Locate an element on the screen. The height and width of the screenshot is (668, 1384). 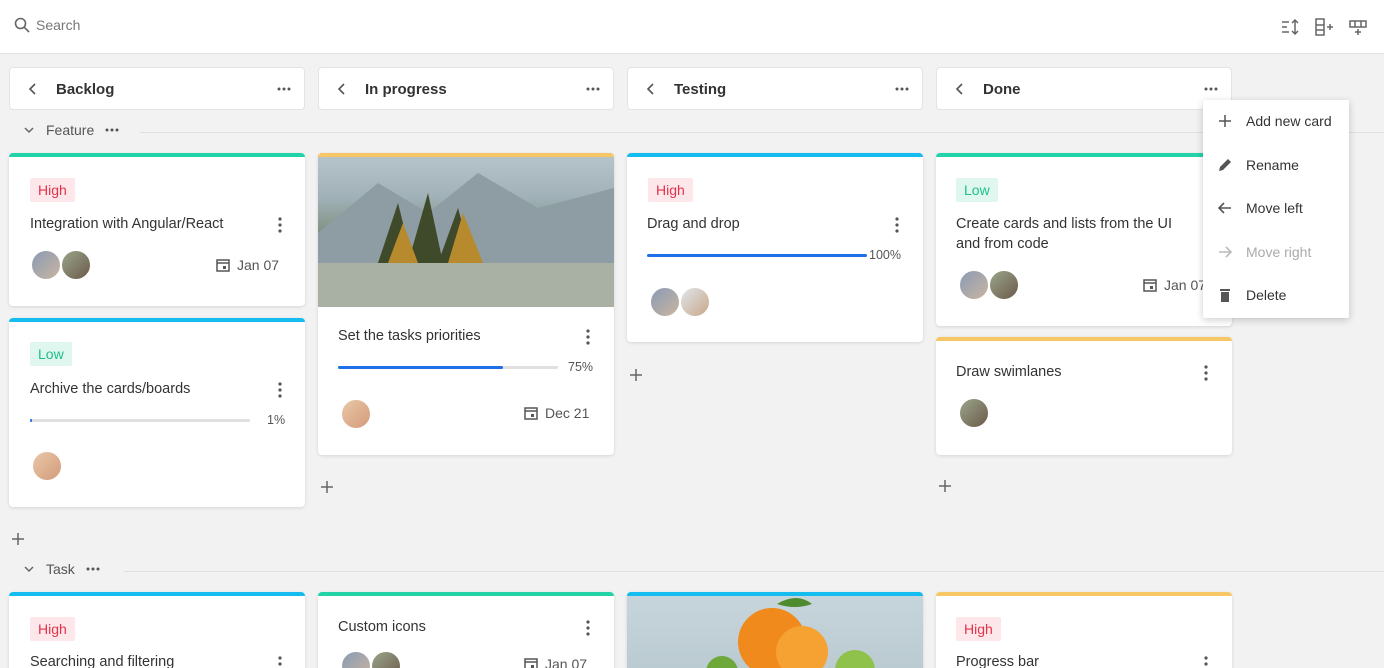
swimlane-header-feature: Feature is located at coordinates (71, 130).